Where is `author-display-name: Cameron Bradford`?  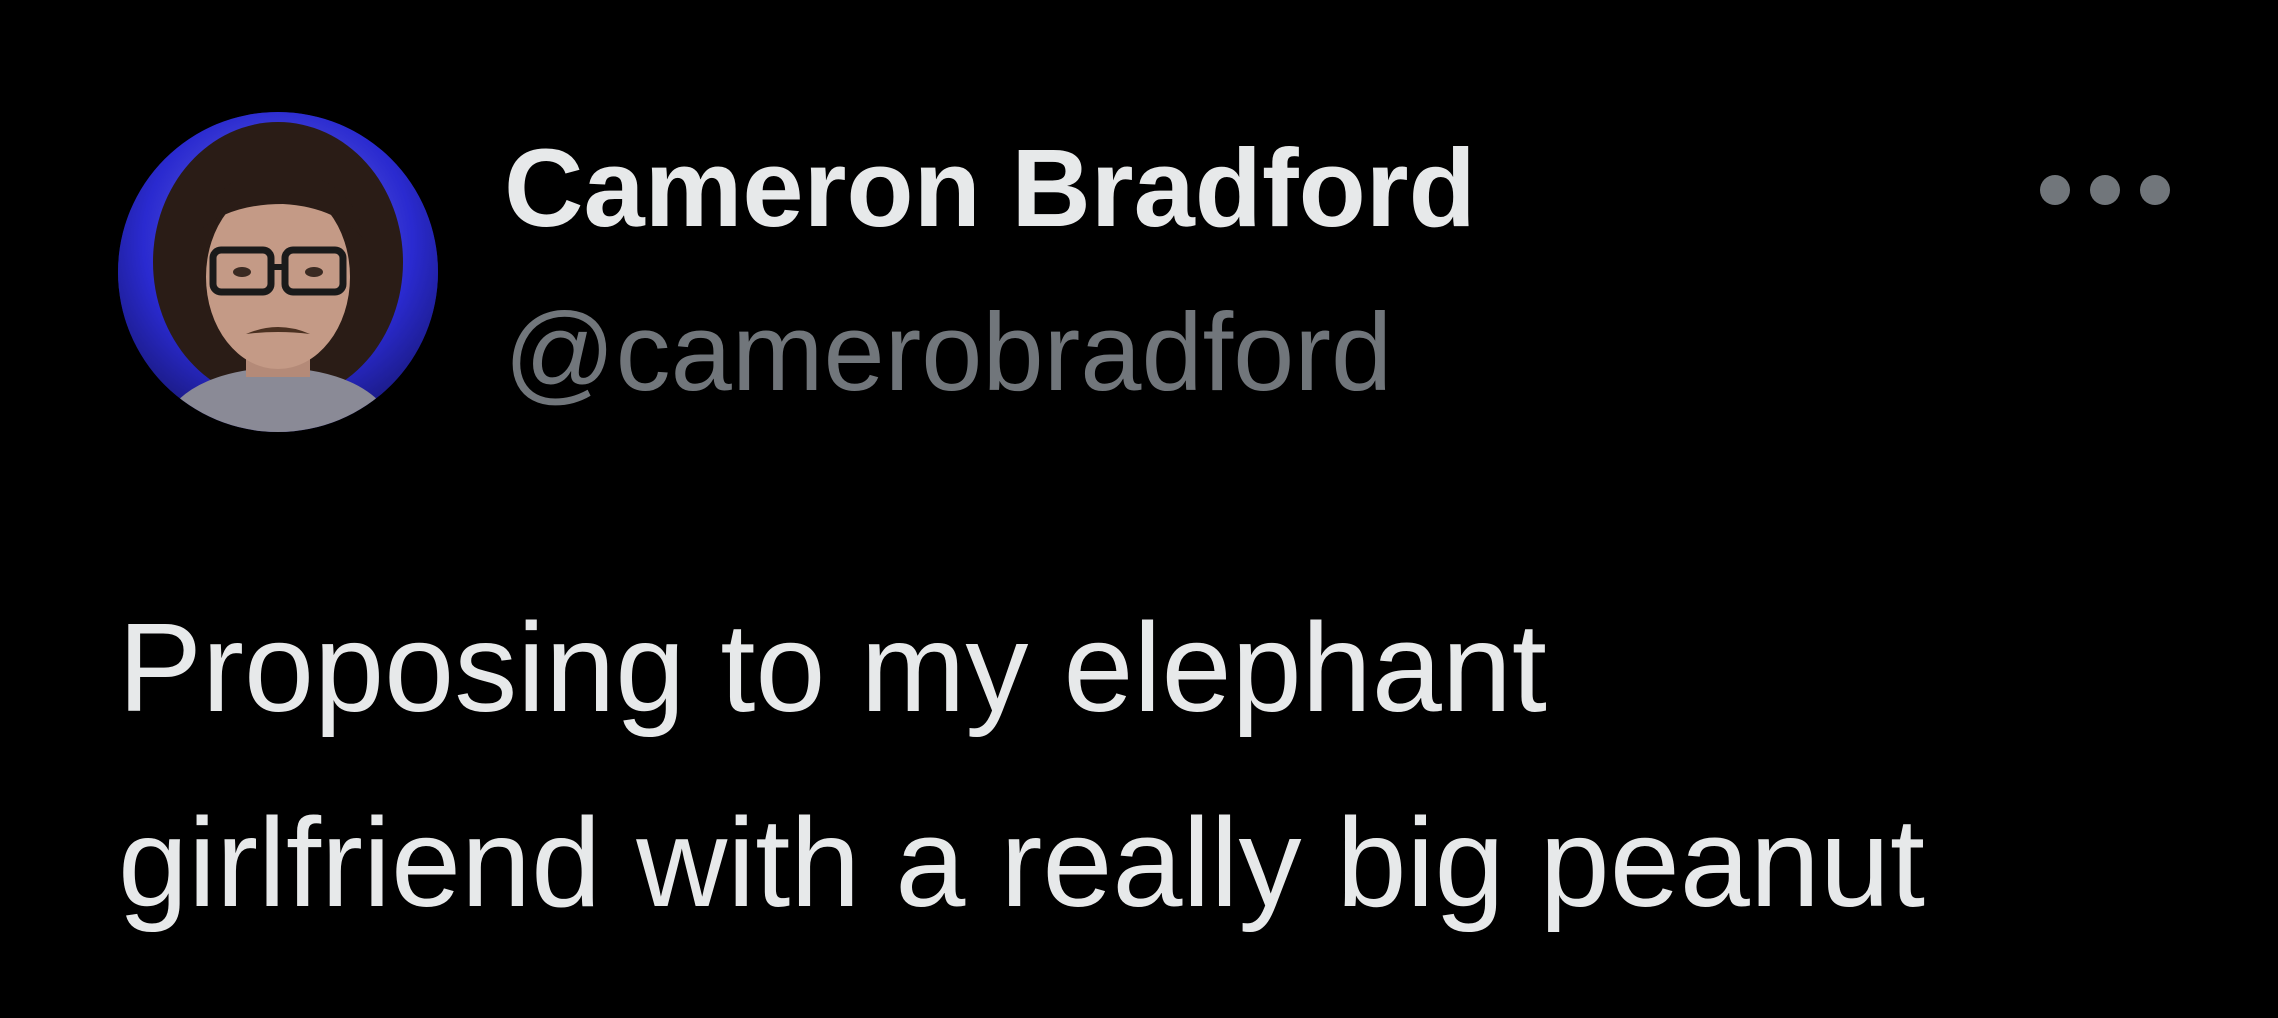
author-display-name: Cameron Bradford is located at coordinates (990, 188).